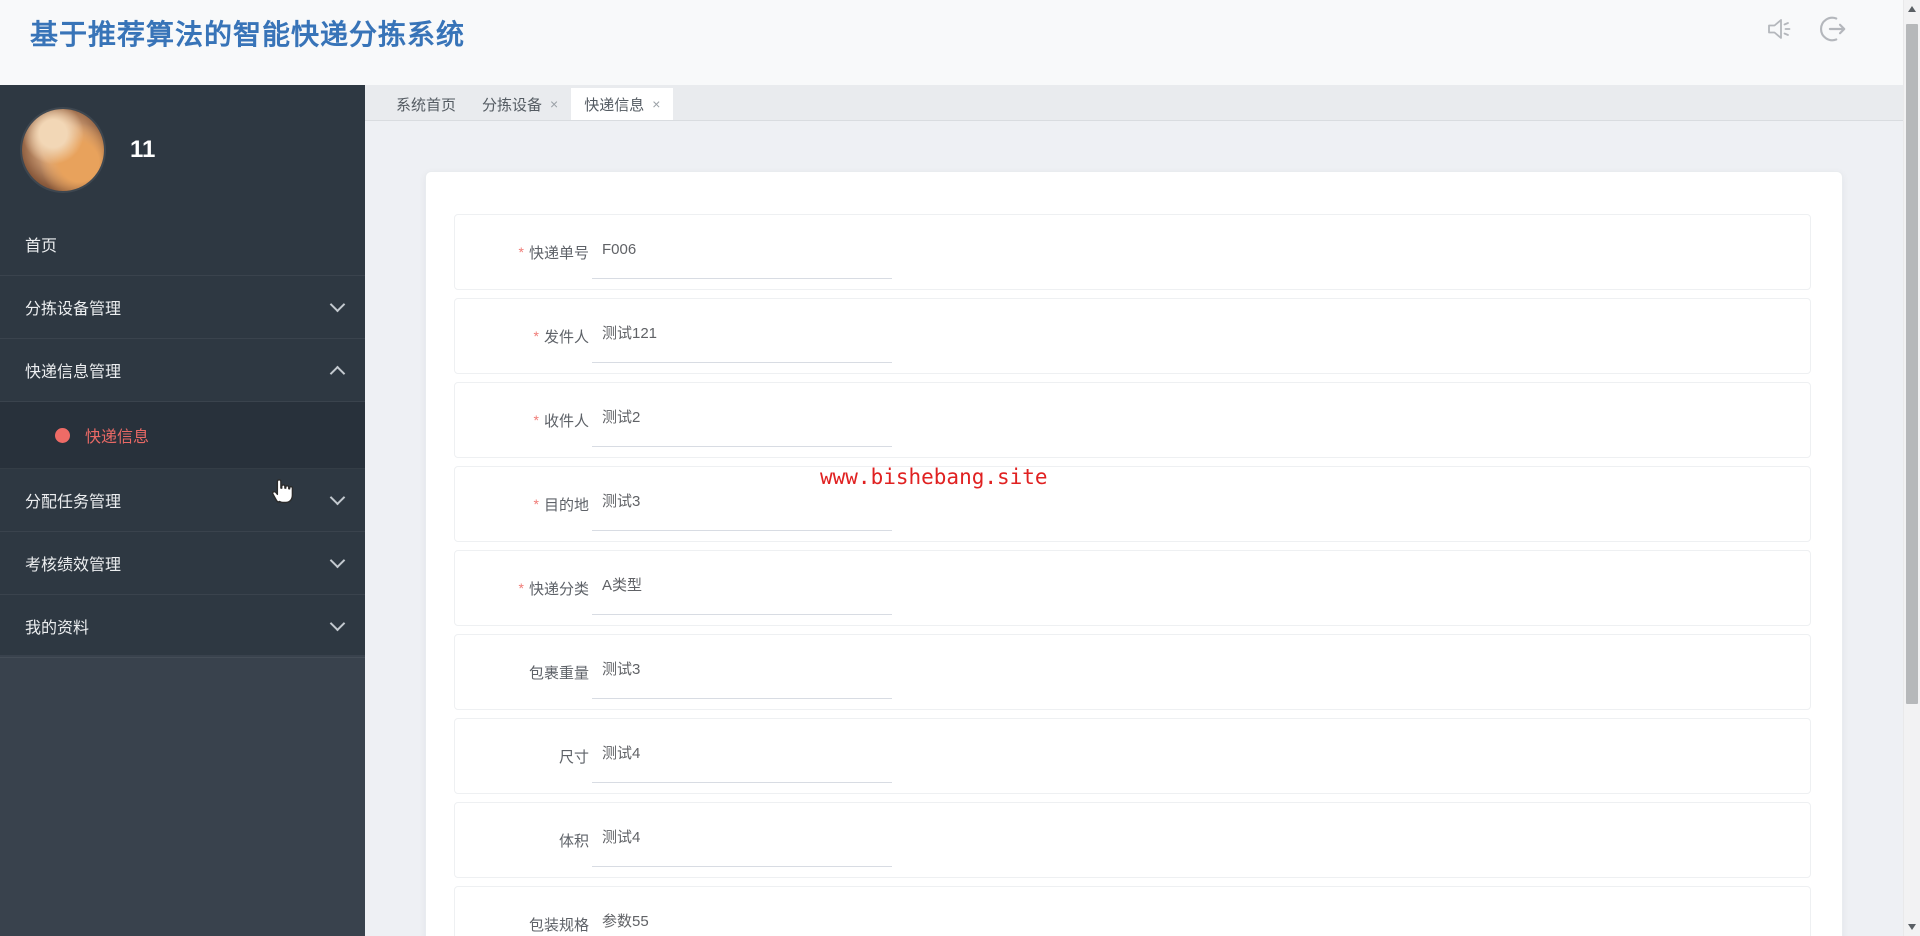 The width and height of the screenshot is (1920, 936). Describe the element at coordinates (573, 841) in the screenshot. I see `form-label-text: 体积` at that location.